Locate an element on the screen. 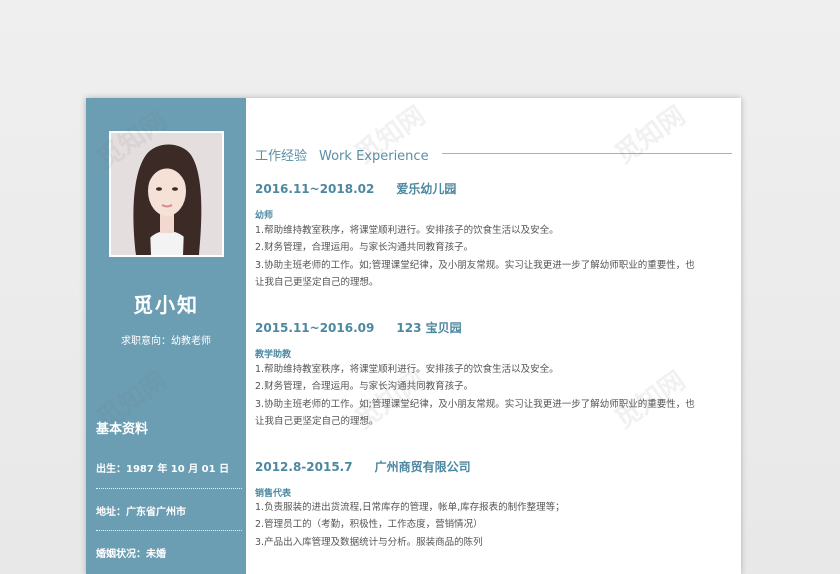 This screenshot has width=840, height=574. job-role: 教学助教 is located at coordinates (273, 355).